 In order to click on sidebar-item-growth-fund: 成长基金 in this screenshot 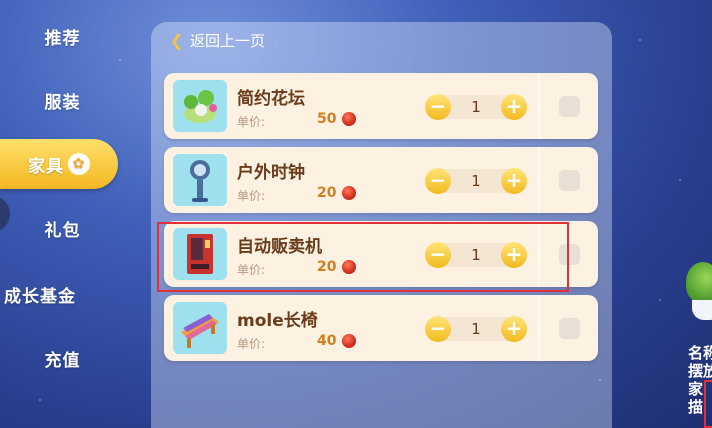, I will do `click(64, 294)`.